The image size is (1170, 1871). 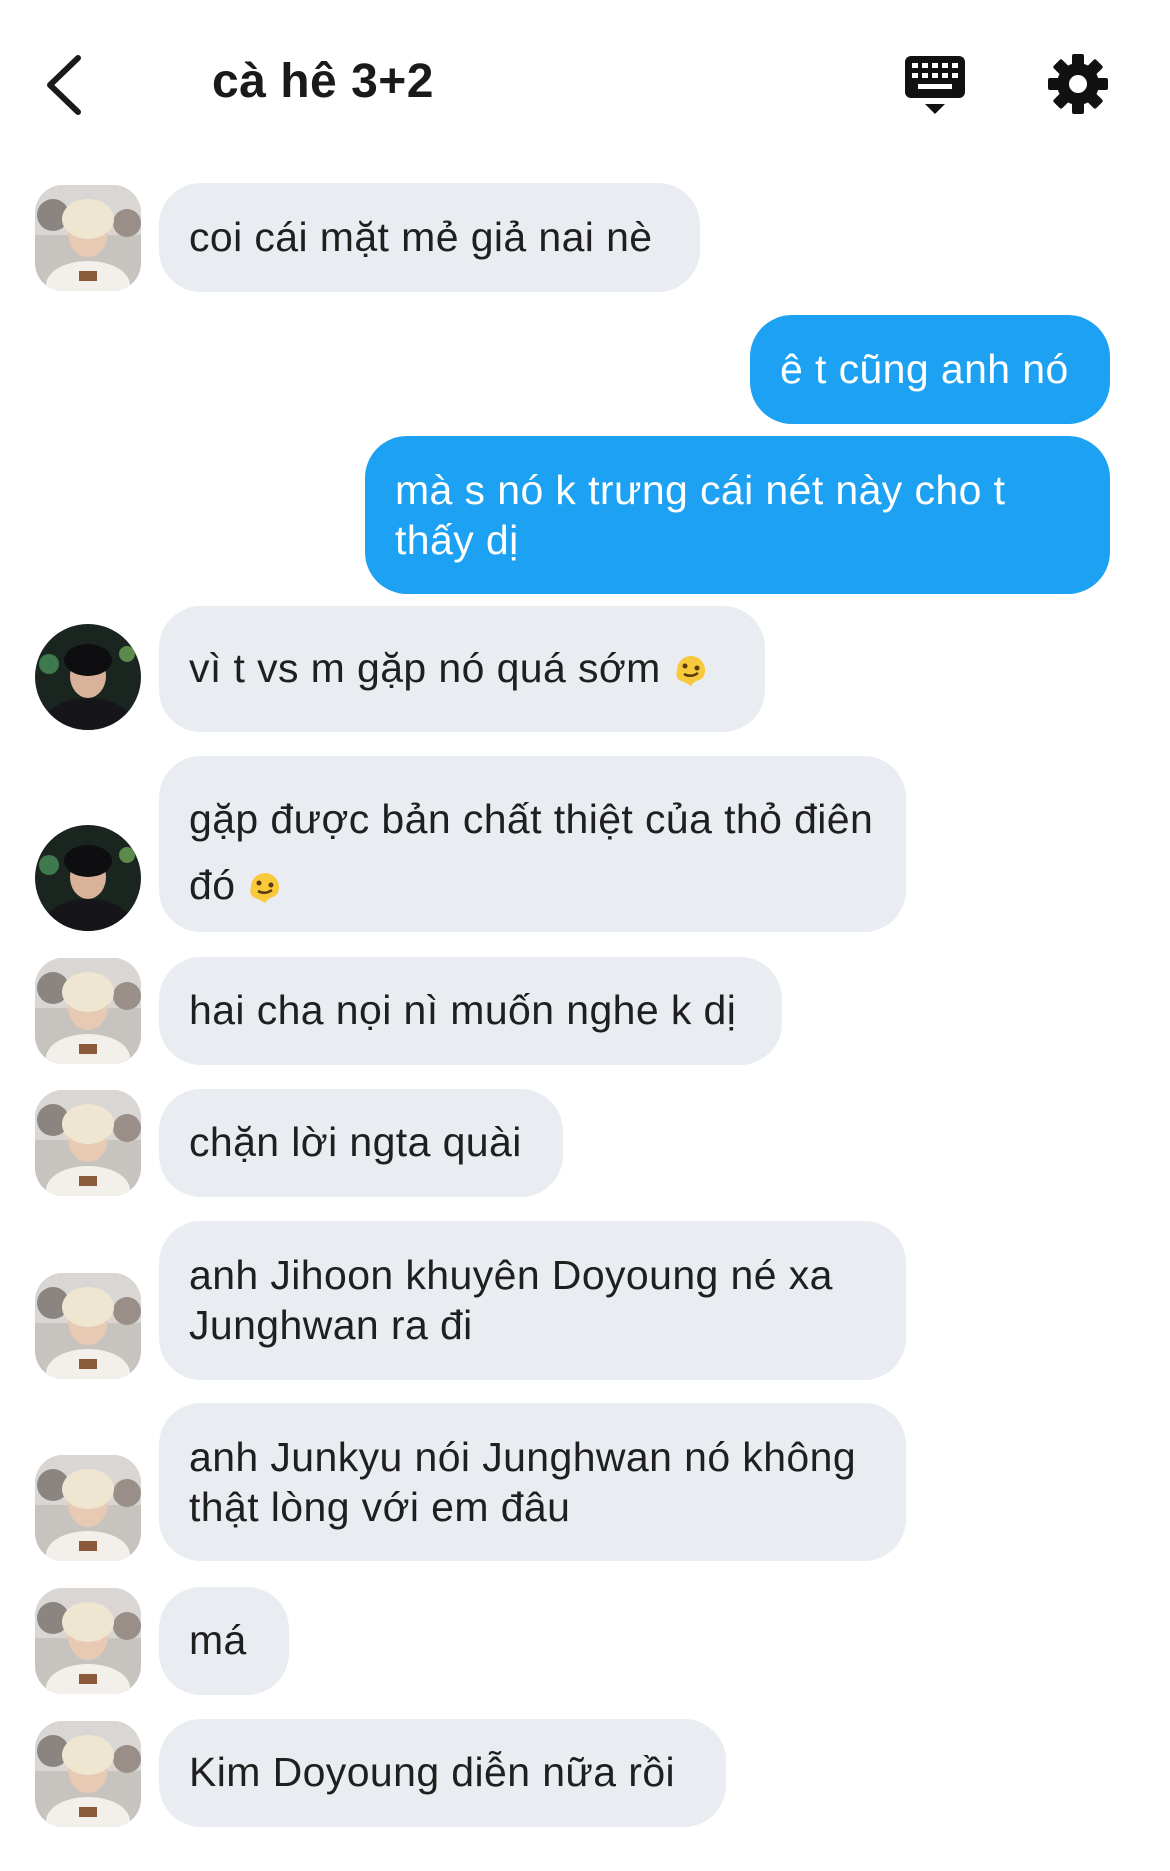 I want to click on chevron-left-icon, so click(x=64, y=85).